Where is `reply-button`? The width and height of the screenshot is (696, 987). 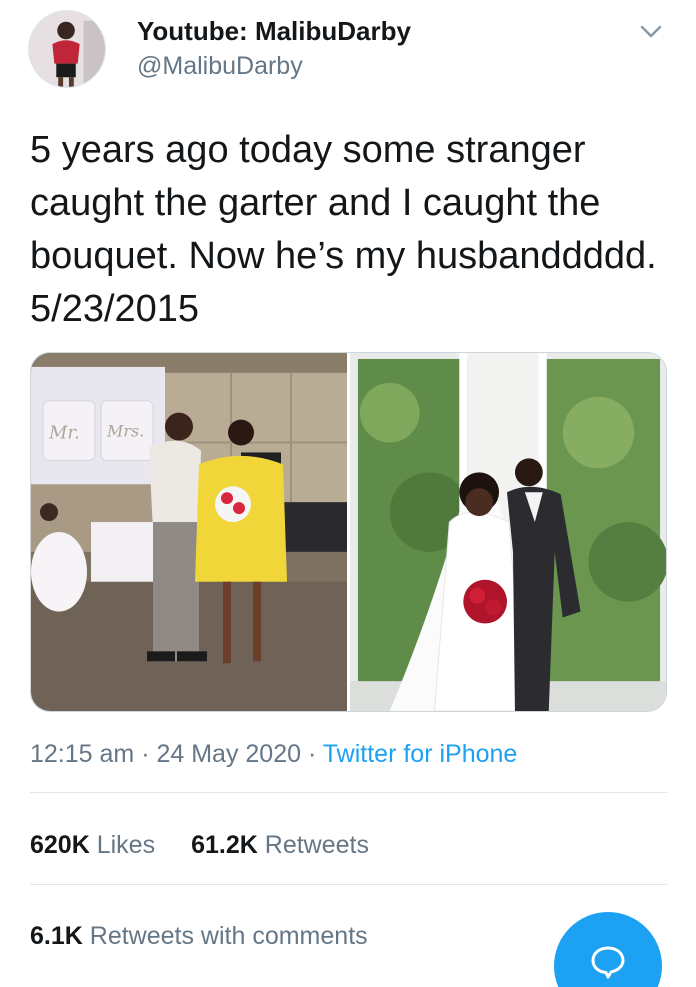
reply-button is located at coordinates (608, 949).